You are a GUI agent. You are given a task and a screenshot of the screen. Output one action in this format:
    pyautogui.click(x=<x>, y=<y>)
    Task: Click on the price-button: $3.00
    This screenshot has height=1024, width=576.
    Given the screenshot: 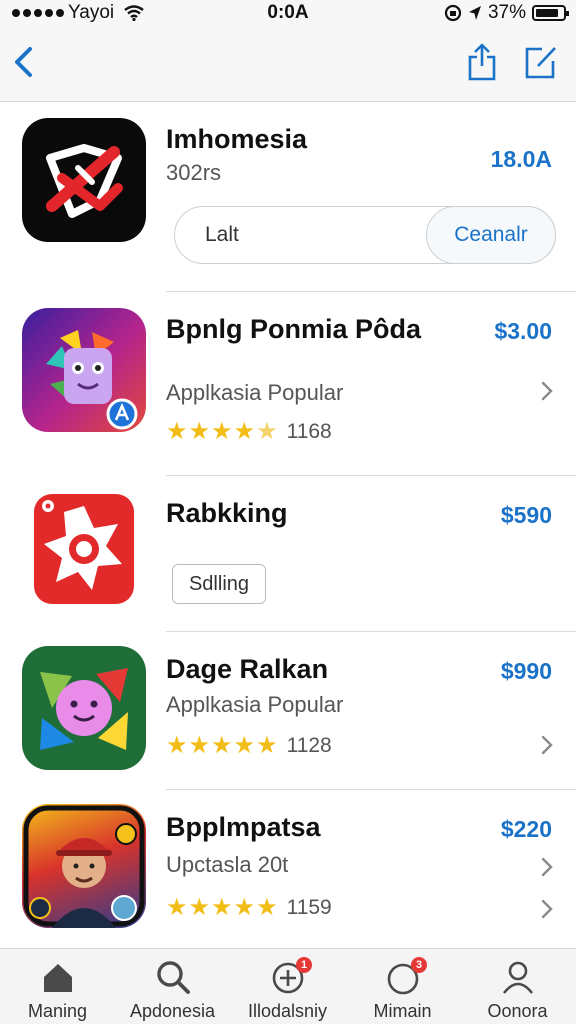 What is the action you would take?
    pyautogui.click(x=523, y=331)
    